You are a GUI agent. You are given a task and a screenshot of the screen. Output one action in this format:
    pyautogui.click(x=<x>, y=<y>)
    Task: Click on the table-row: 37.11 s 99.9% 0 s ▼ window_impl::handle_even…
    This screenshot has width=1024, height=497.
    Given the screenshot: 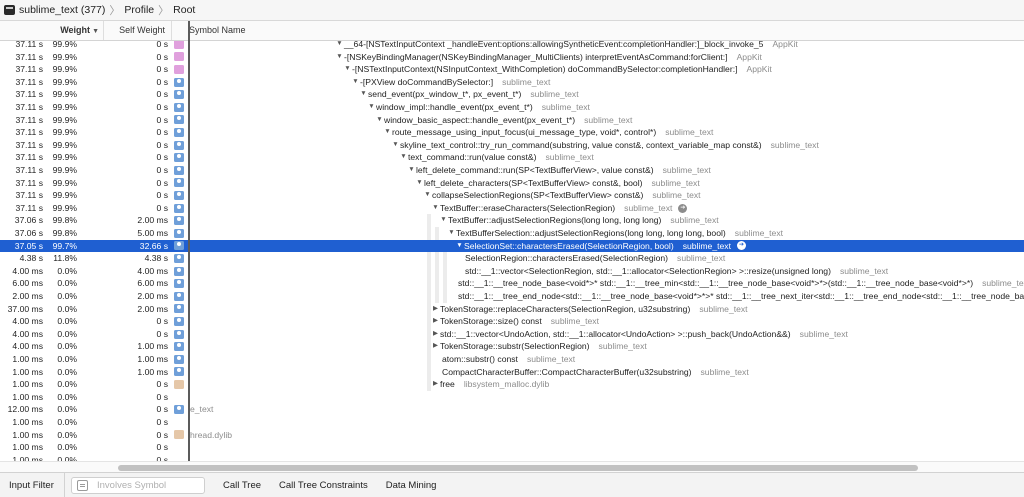 What is the action you would take?
    pyautogui.click(x=512, y=107)
    